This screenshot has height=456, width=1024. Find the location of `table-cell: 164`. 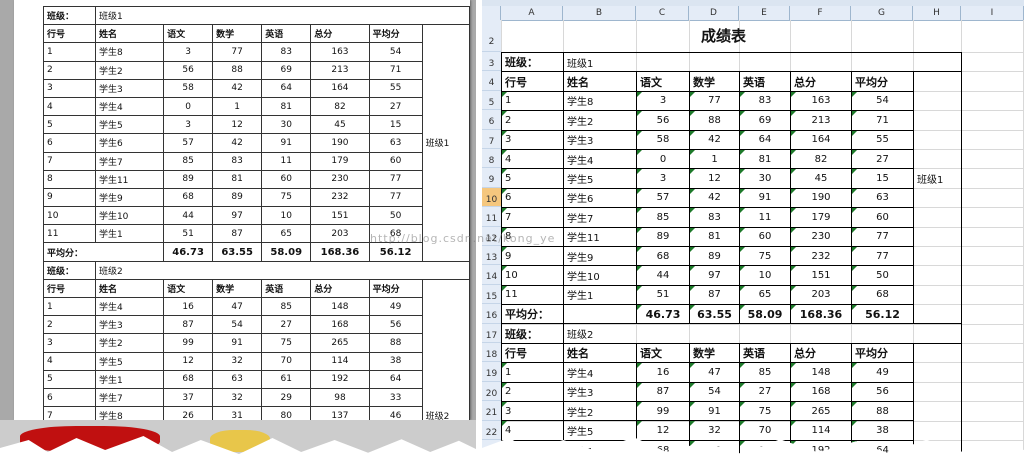

table-cell: 164 is located at coordinates (821, 139).